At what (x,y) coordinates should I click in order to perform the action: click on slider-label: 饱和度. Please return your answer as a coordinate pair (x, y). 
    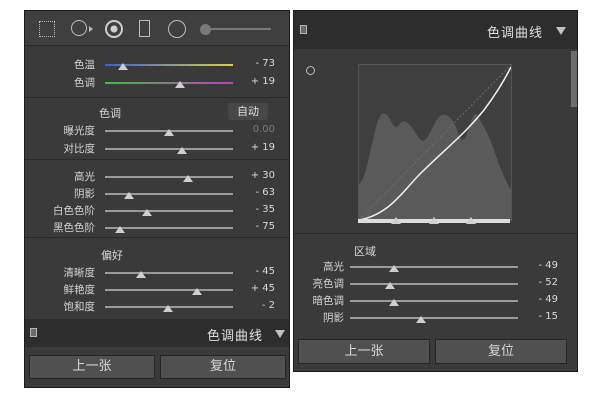
    Looking at the image, I should click on (79, 307).